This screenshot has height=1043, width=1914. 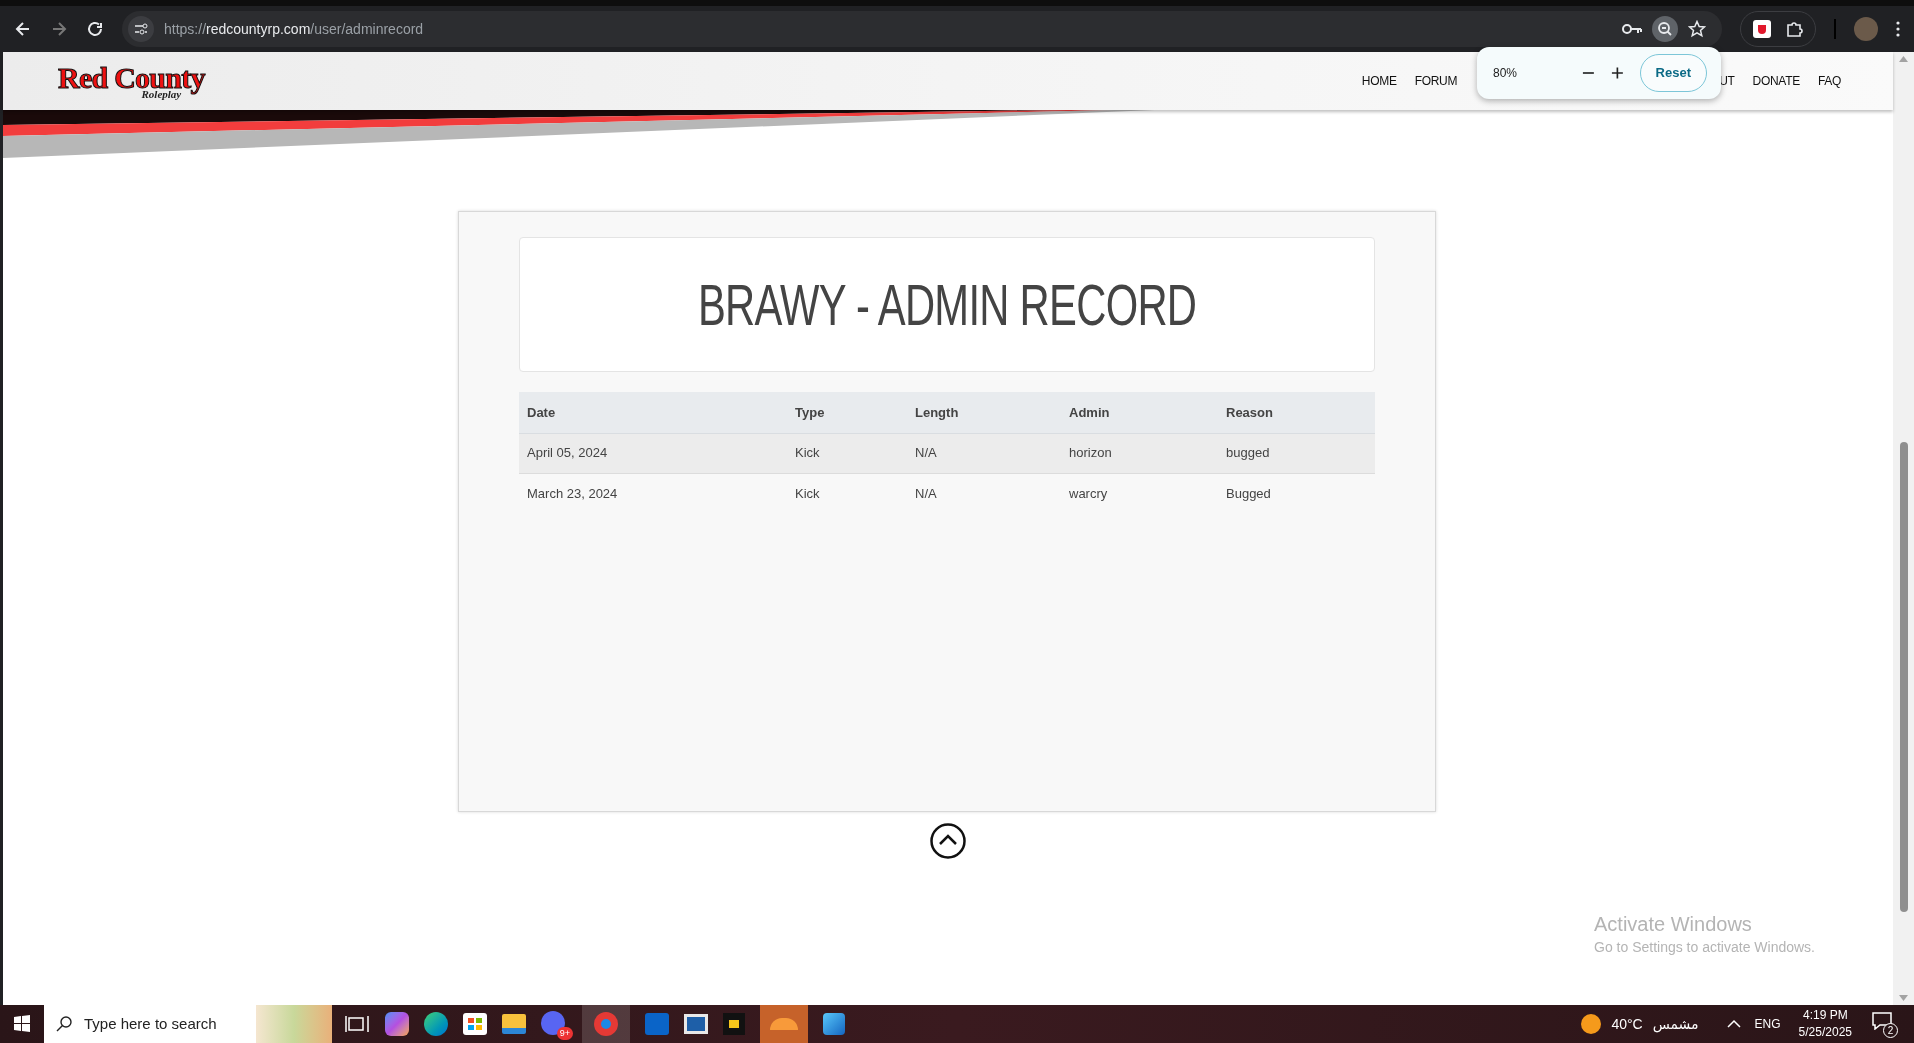 What do you see at coordinates (1890, 1030) in the screenshot?
I see `notification-count: 2` at bounding box center [1890, 1030].